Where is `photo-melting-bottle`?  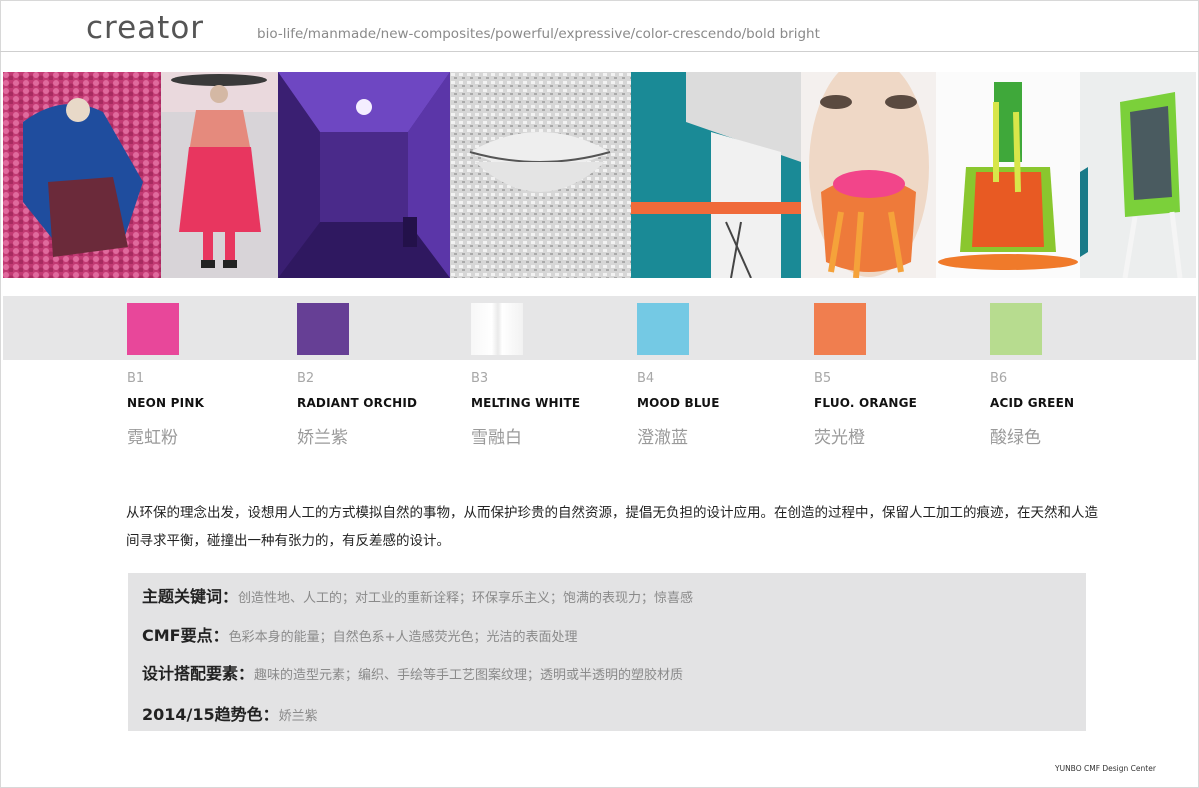 photo-melting-bottle is located at coordinates (1008, 175).